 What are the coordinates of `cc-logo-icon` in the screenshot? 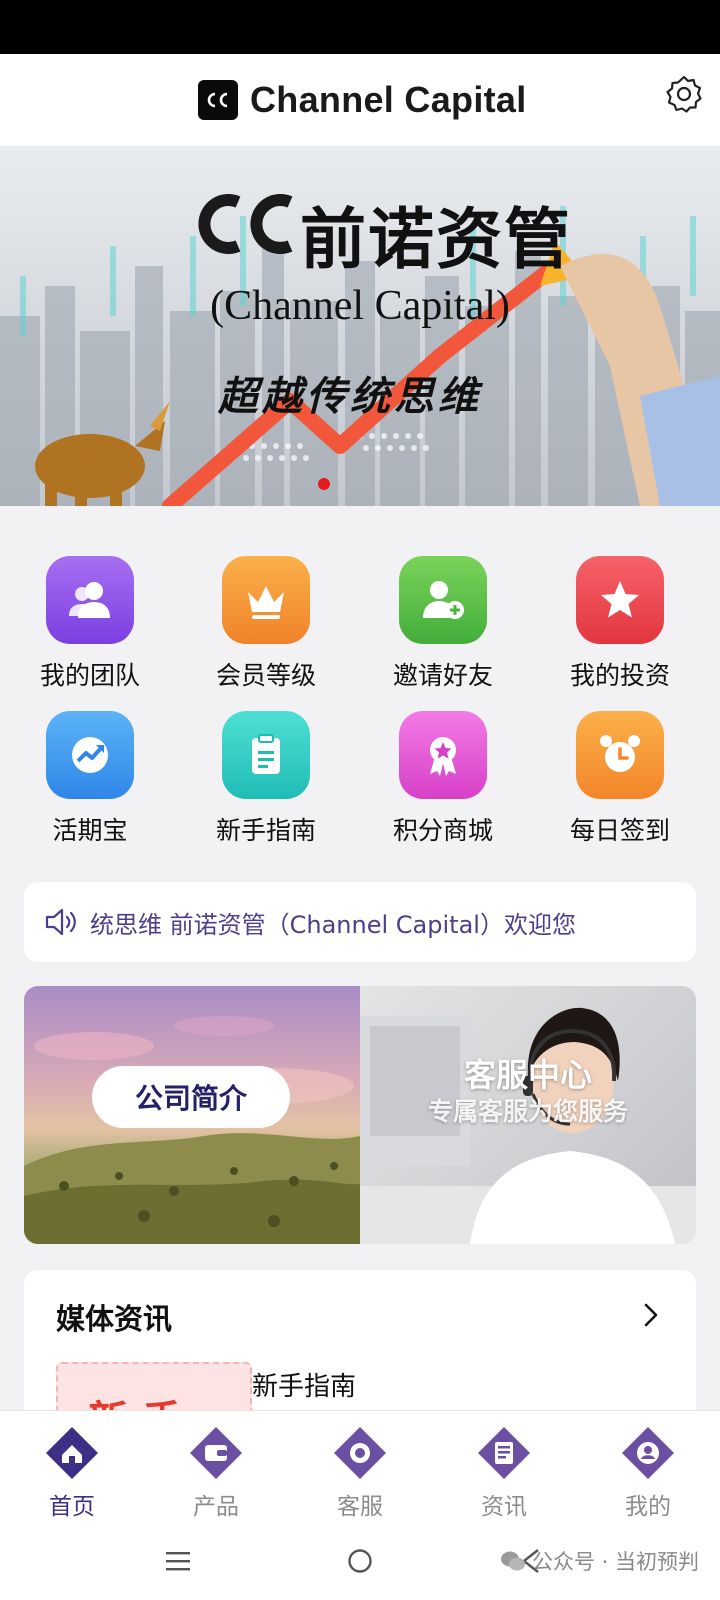 It's located at (218, 100).